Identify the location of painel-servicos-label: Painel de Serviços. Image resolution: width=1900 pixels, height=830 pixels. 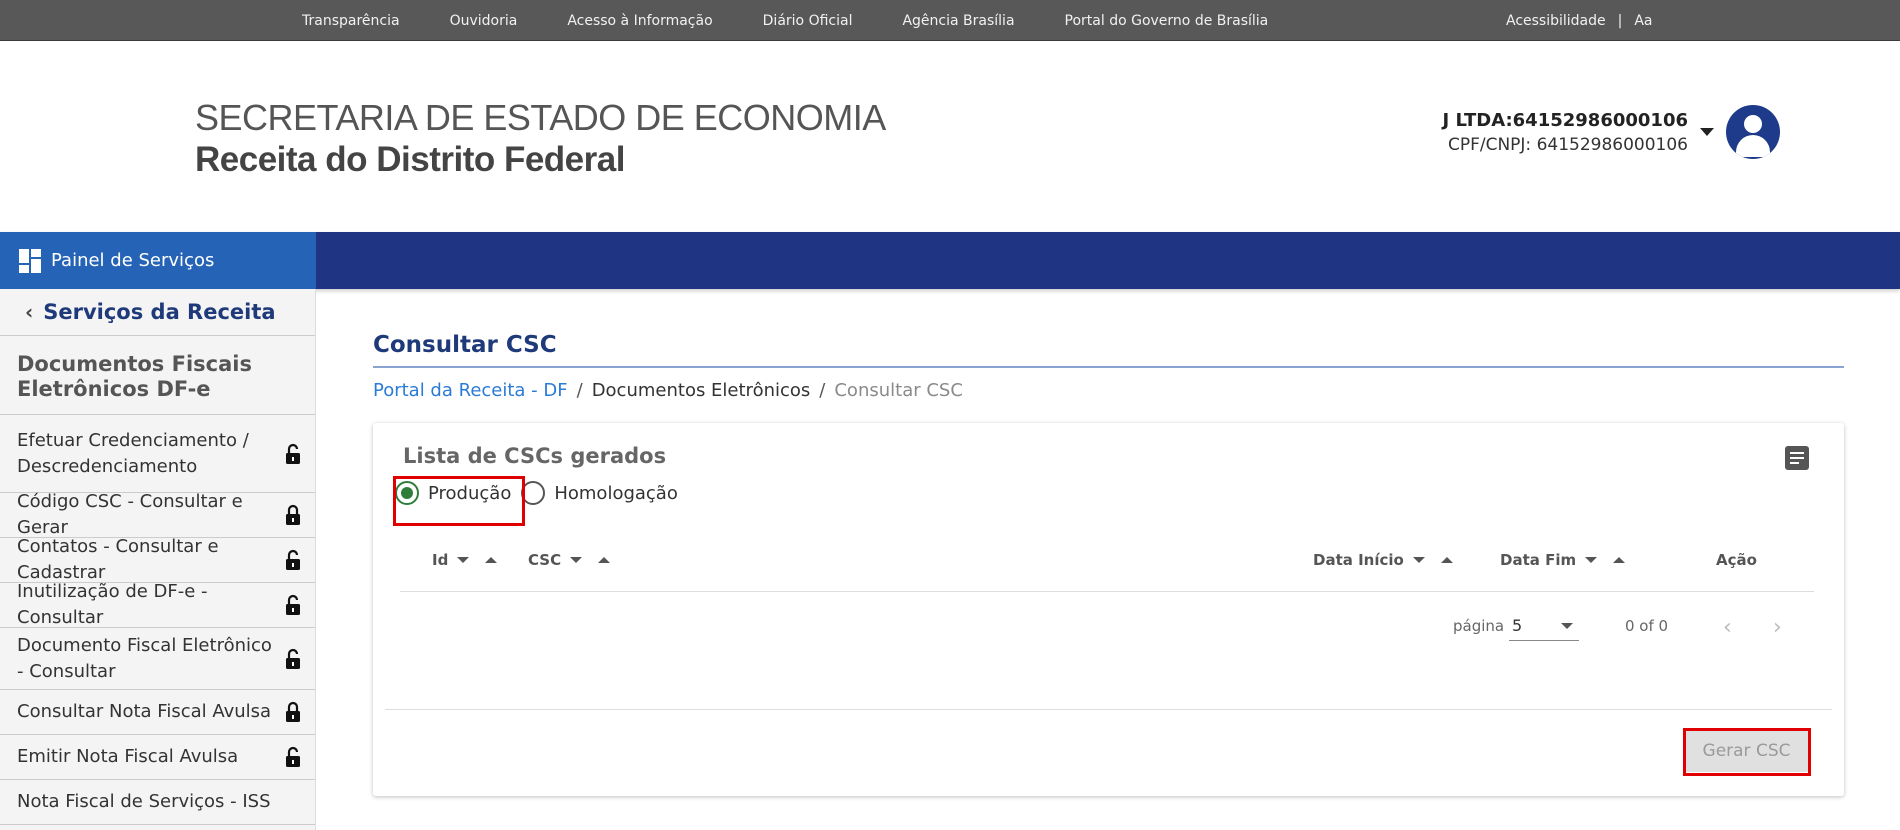
(133, 260).